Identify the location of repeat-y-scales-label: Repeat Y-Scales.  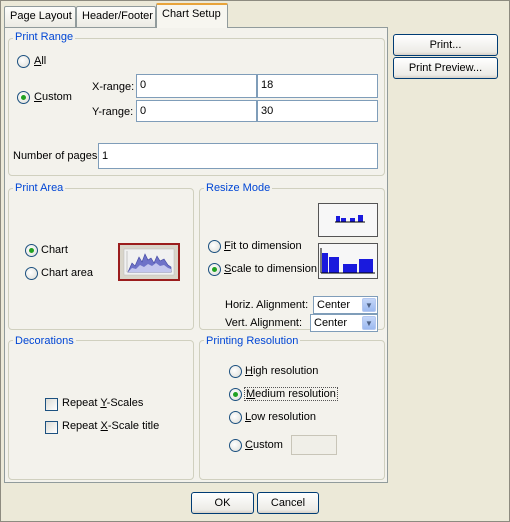
(103, 403).